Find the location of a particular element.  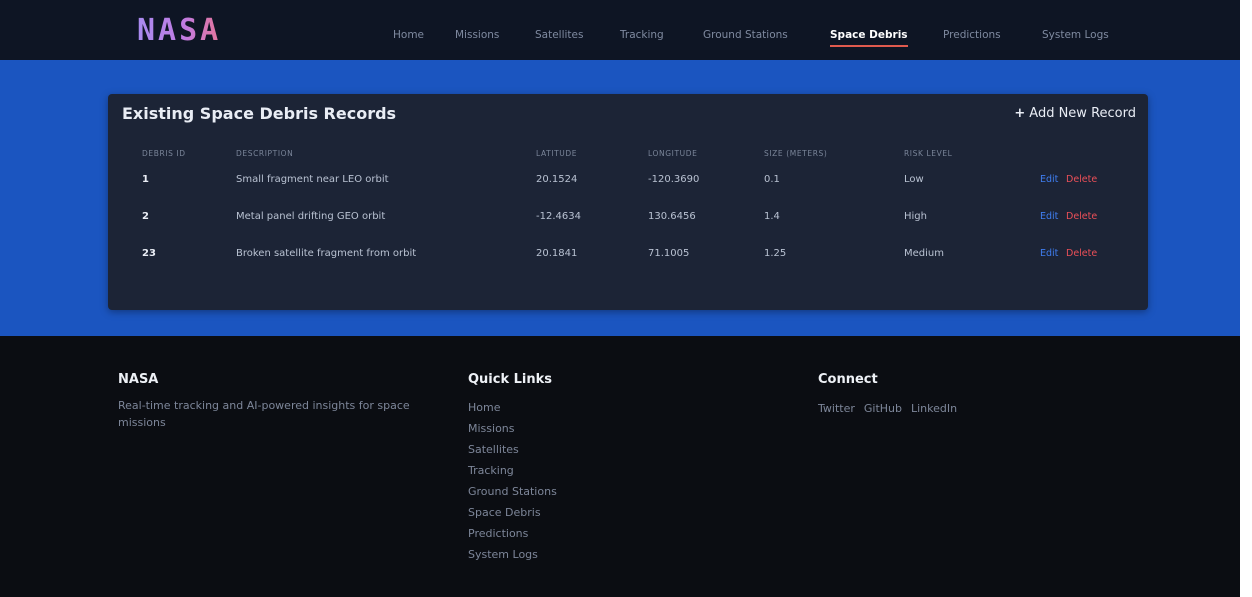

debris-size: 1.4 is located at coordinates (772, 216).